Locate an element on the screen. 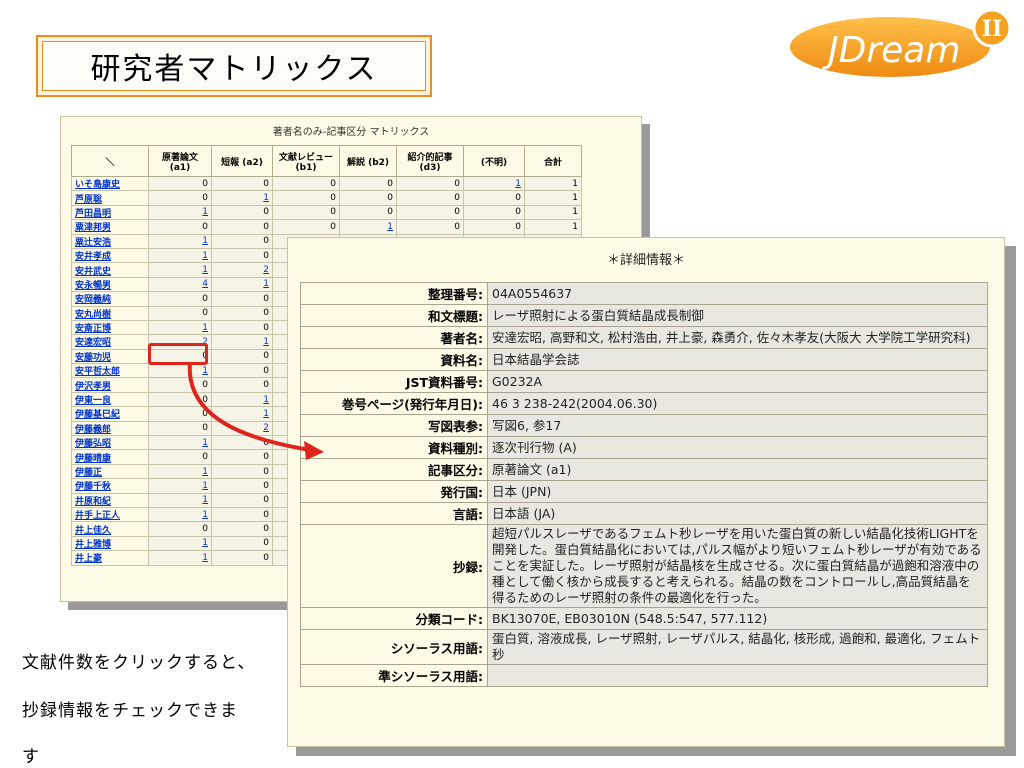  detail-row: 準シソーラス用語: is located at coordinates (644, 675).